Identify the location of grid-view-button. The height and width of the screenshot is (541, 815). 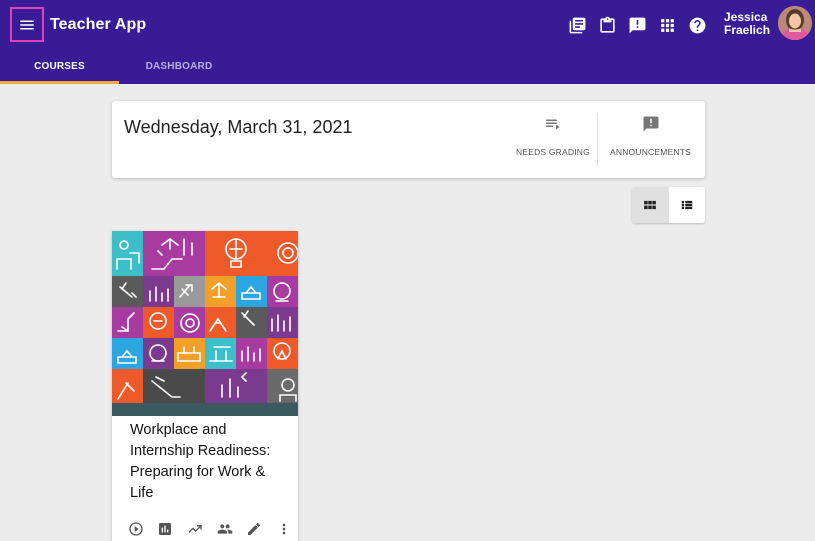
(650, 205).